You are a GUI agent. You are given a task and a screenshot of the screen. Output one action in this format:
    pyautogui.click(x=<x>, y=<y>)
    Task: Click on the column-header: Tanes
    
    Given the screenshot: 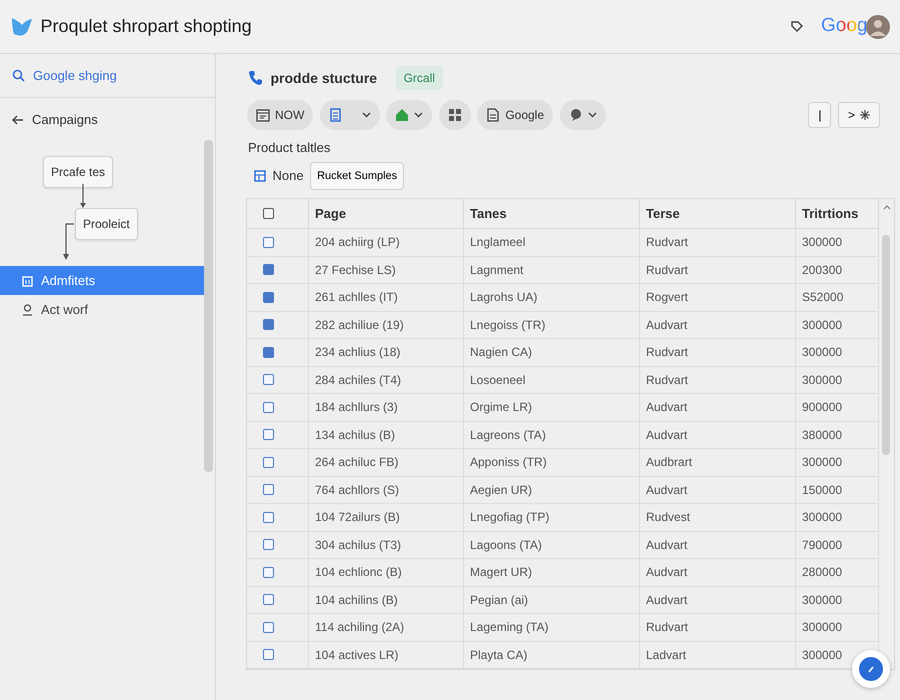 What is the action you would take?
    pyautogui.click(x=552, y=214)
    